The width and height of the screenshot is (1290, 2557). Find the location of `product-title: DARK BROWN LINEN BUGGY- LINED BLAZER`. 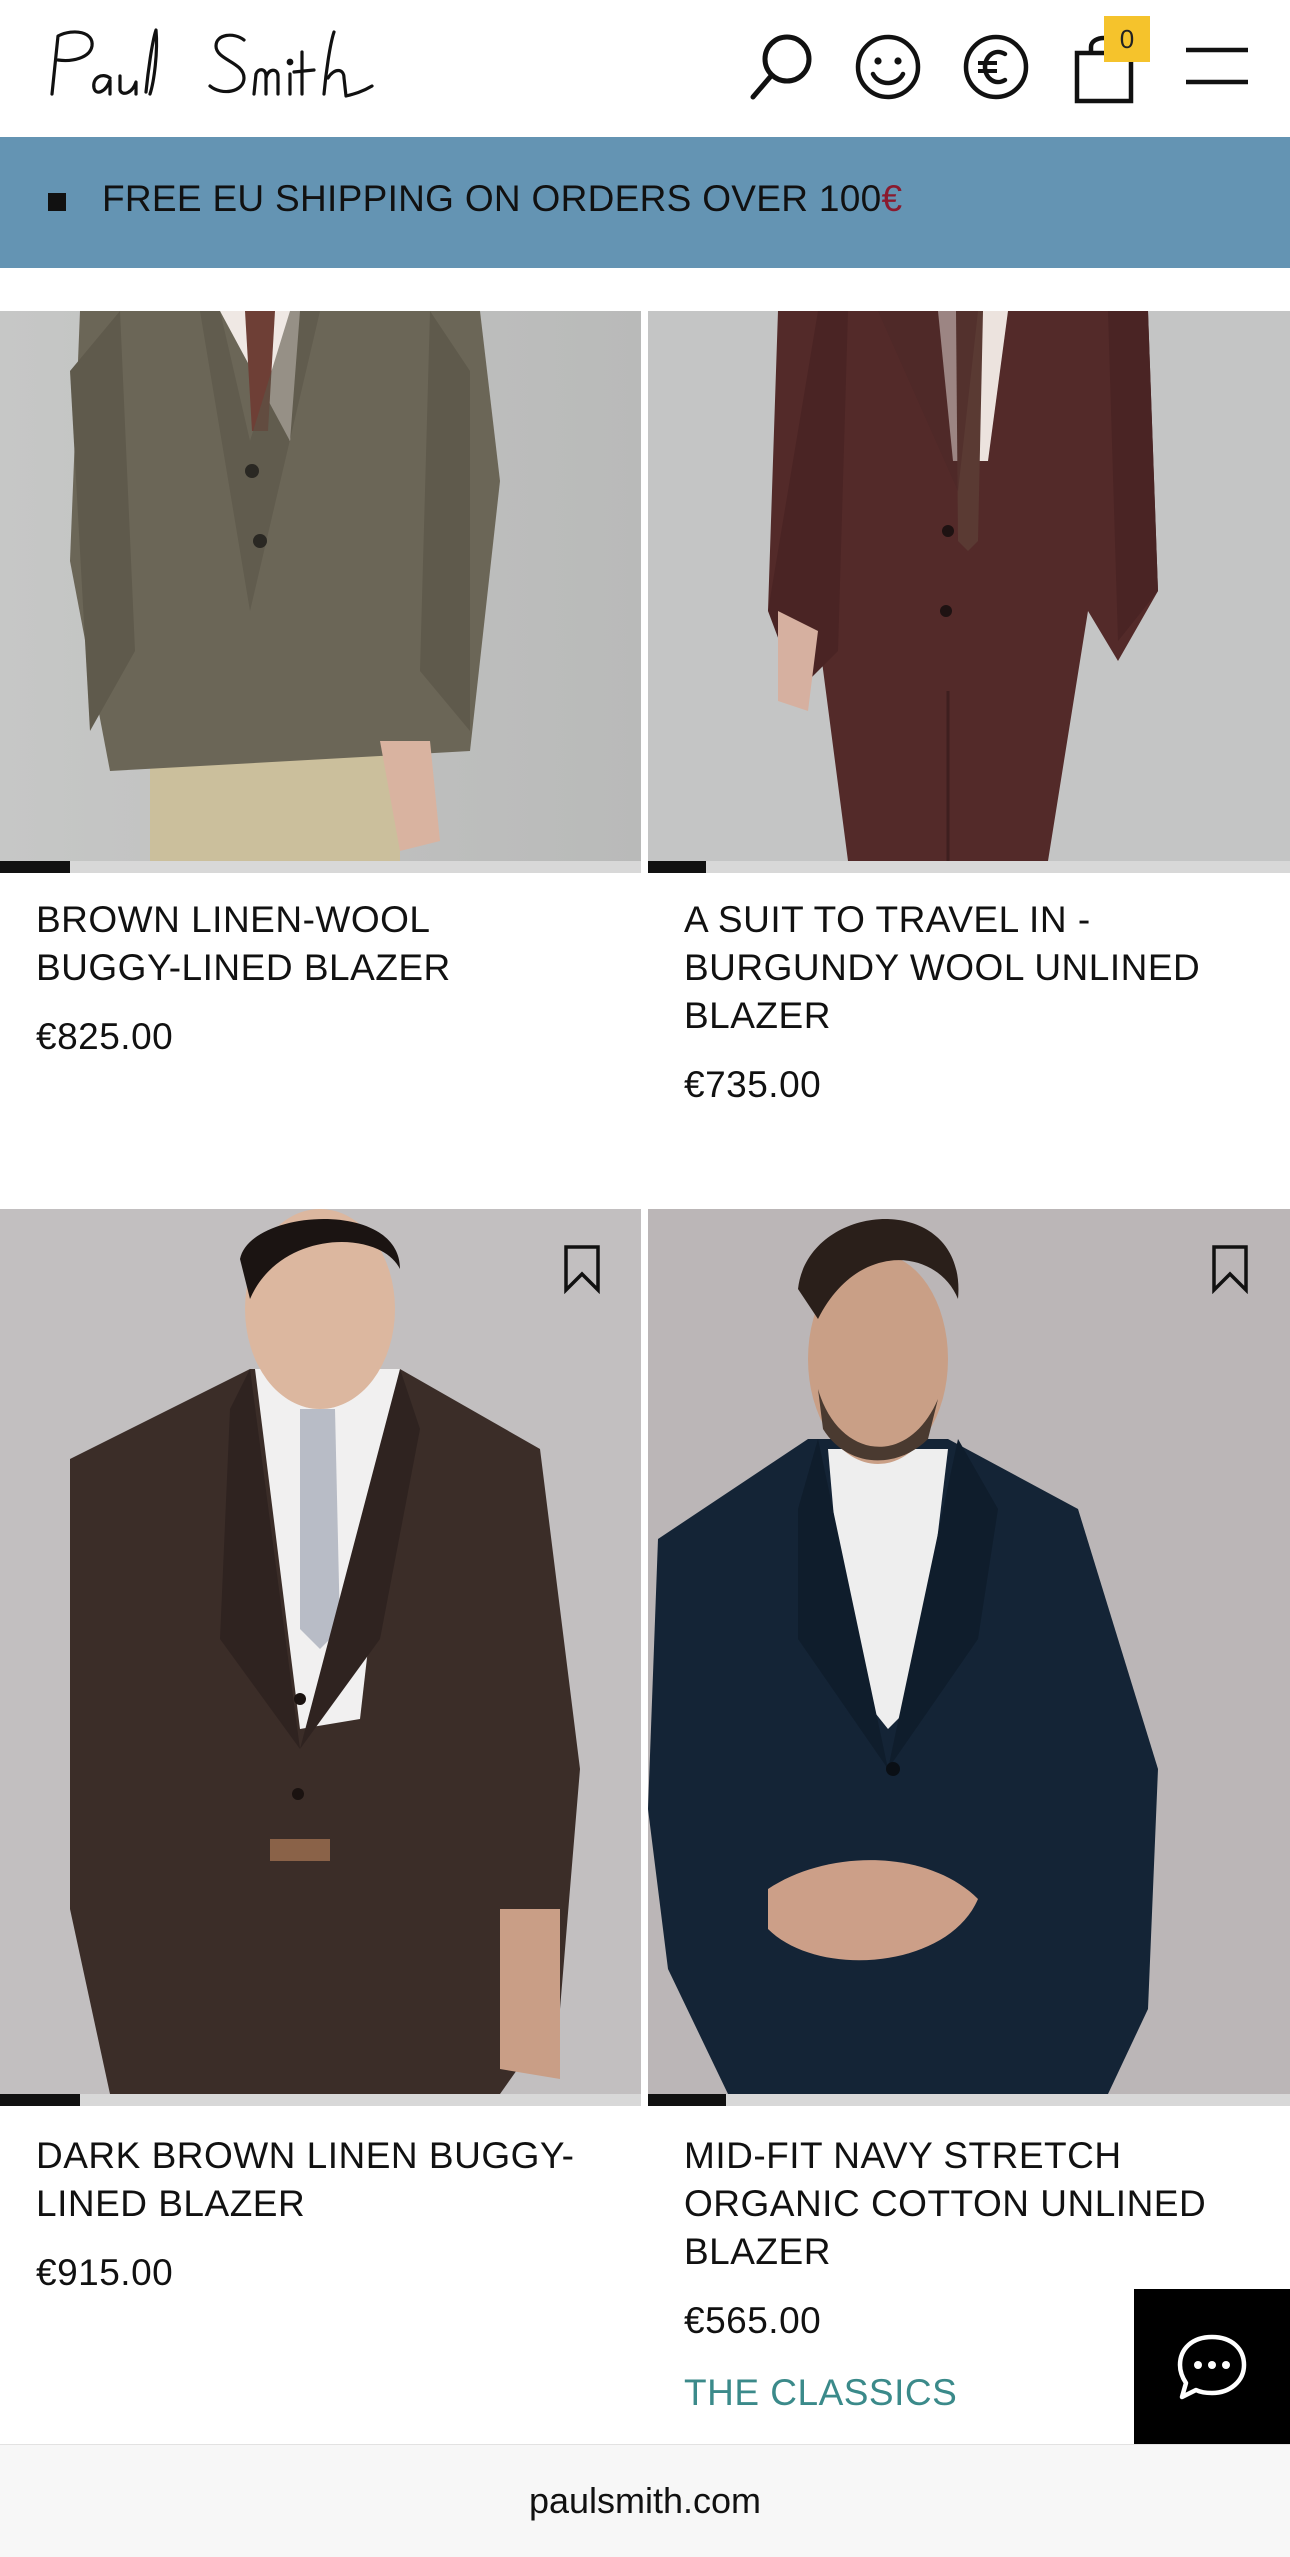

product-title: DARK BROWN LINEN BUGGY- LINED BLAZER is located at coordinates (305, 2180).